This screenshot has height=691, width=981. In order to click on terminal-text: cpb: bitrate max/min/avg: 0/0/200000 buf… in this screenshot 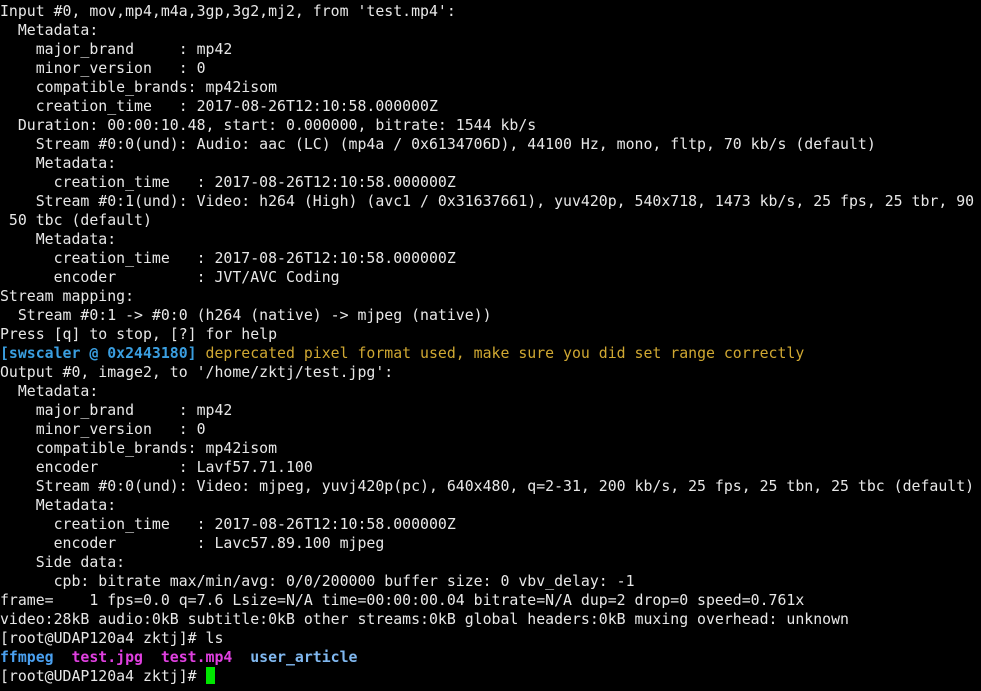, I will do `click(317, 581)`.